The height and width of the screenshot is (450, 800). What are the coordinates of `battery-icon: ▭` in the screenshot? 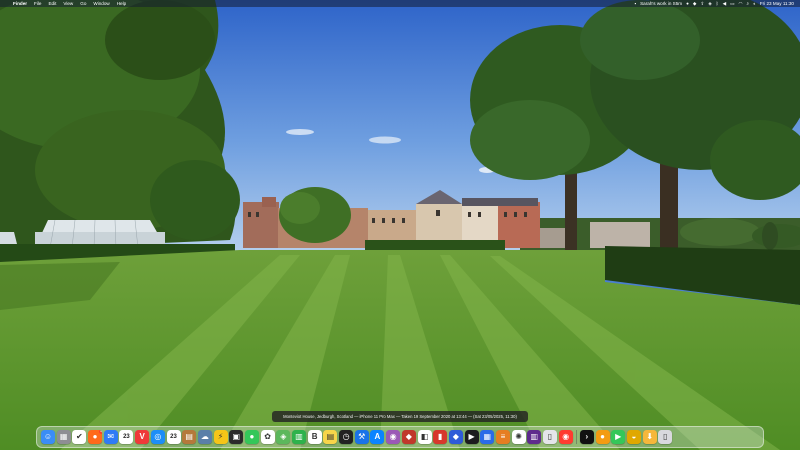 It's located at (732, 3).